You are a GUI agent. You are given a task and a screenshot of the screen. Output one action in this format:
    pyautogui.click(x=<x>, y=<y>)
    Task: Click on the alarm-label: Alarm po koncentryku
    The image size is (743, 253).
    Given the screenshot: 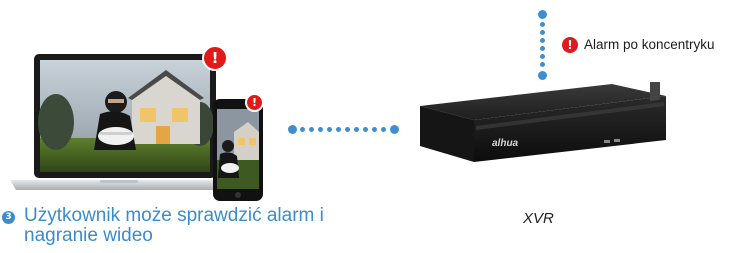 What is the action you would take?
    pyautogui.click(x=649, y=44)
    